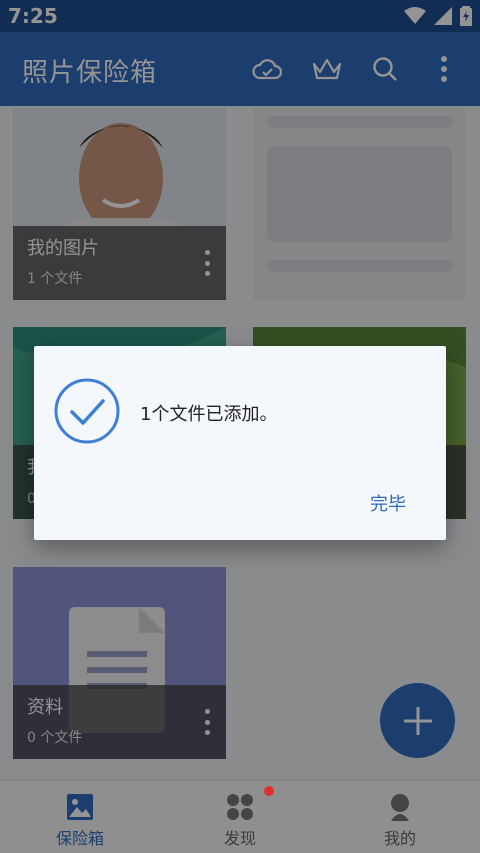 This screenshot has width=480, height=853. What do you see at coordinates (209, 414) in the screenshot?
I see `dialog-message: 1个文件已添加。` at bounding box center [209, 414].